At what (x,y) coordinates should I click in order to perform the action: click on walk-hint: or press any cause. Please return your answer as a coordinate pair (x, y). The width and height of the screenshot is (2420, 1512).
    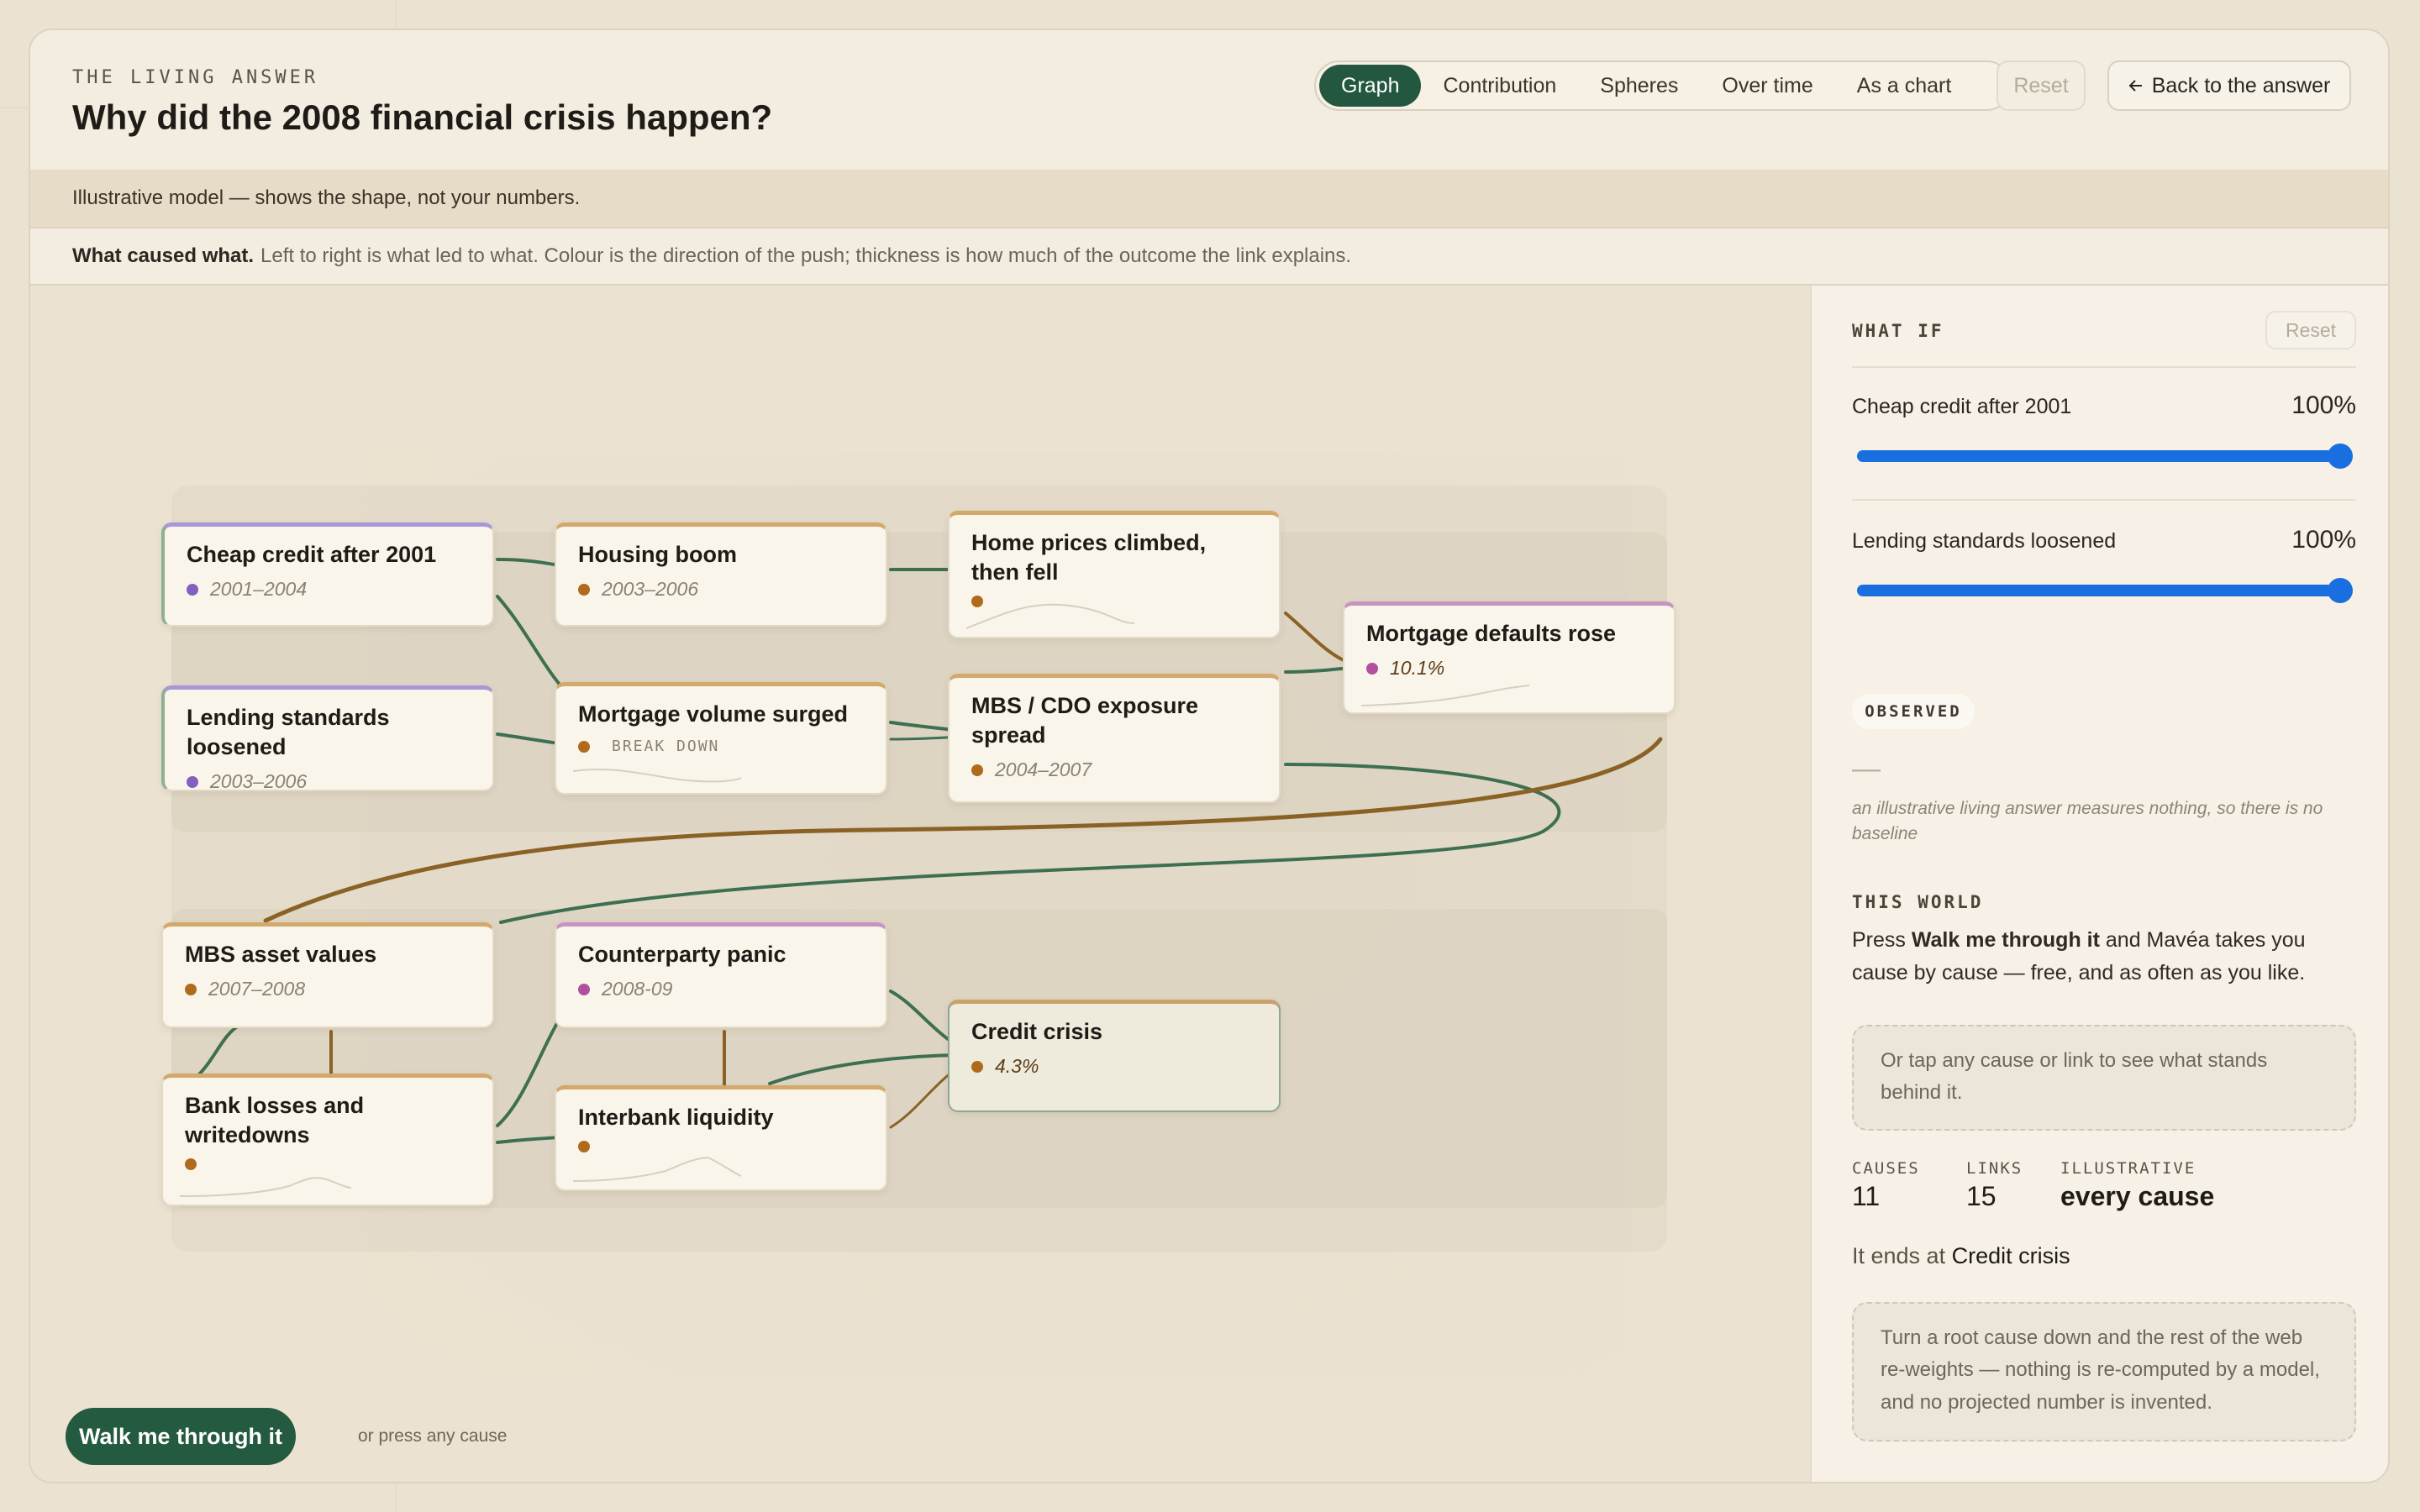
    Looking at the image, I should click on (433, 1436).